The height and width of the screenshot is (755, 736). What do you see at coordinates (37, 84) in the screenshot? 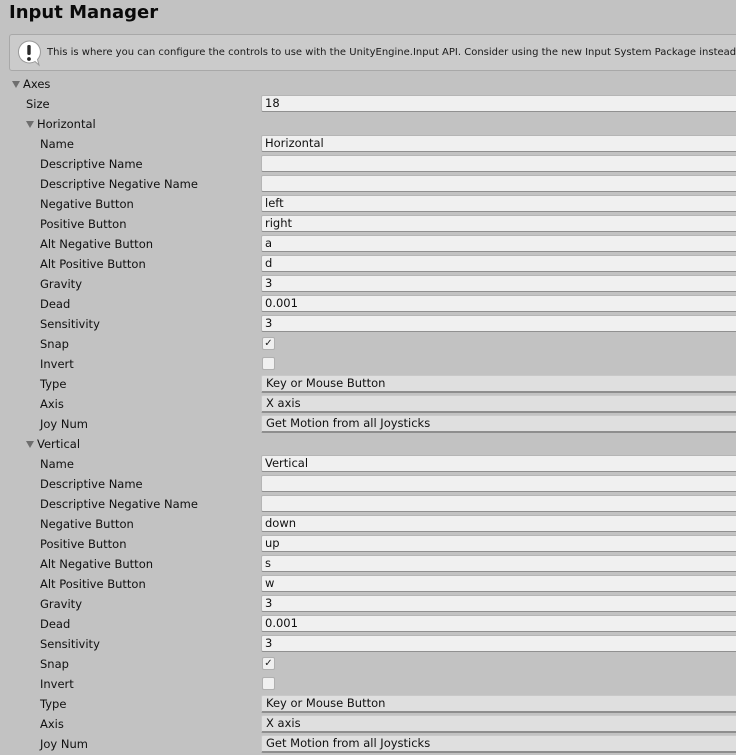
I see `axes-label: Axes` at bounding box center [37, 84].